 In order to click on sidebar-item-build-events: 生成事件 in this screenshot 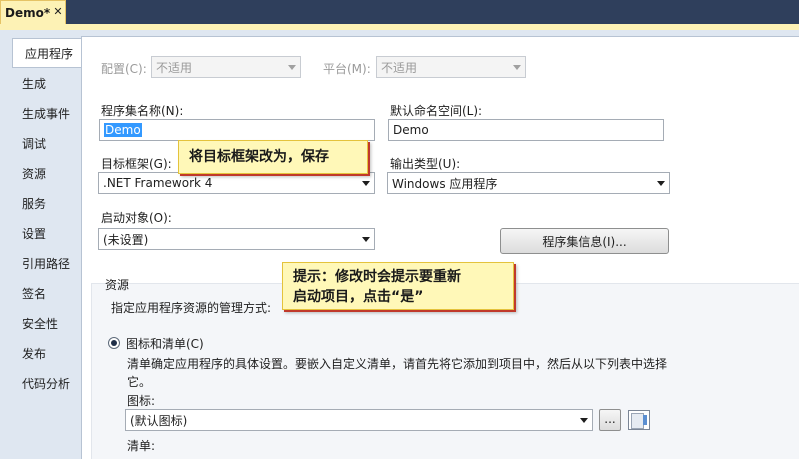, I will do `click(46, 113)`.